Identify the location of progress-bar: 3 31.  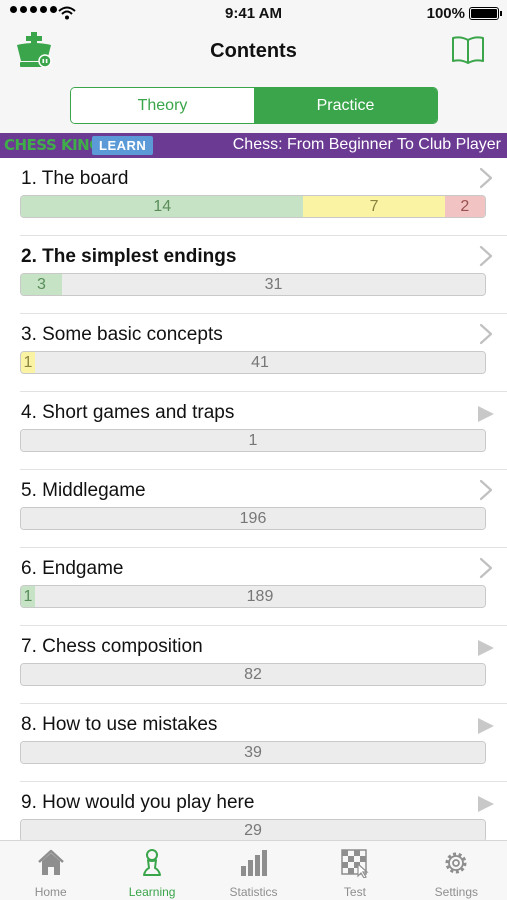
(253, 284).